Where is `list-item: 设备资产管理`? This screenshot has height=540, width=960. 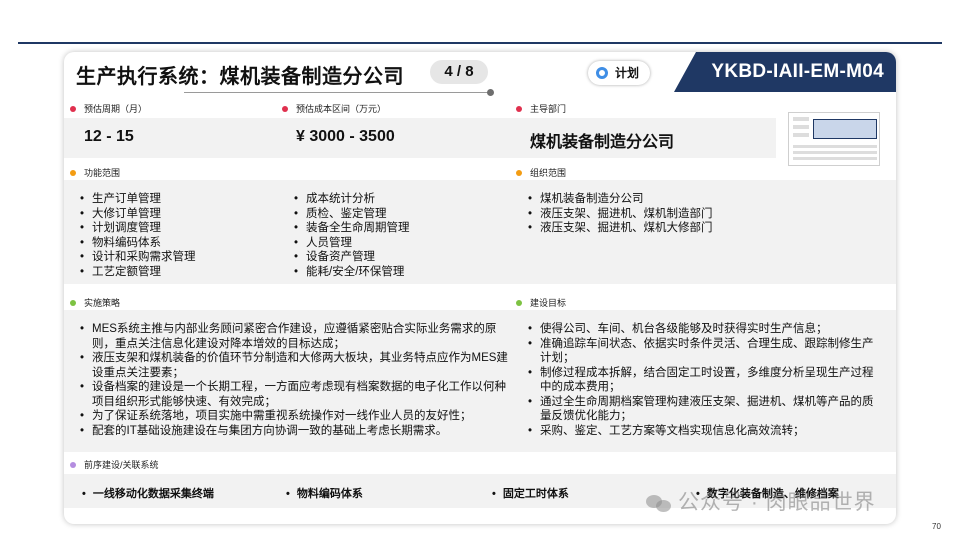
list-item: 设备资产管理 is located at coordinates (351, 257).